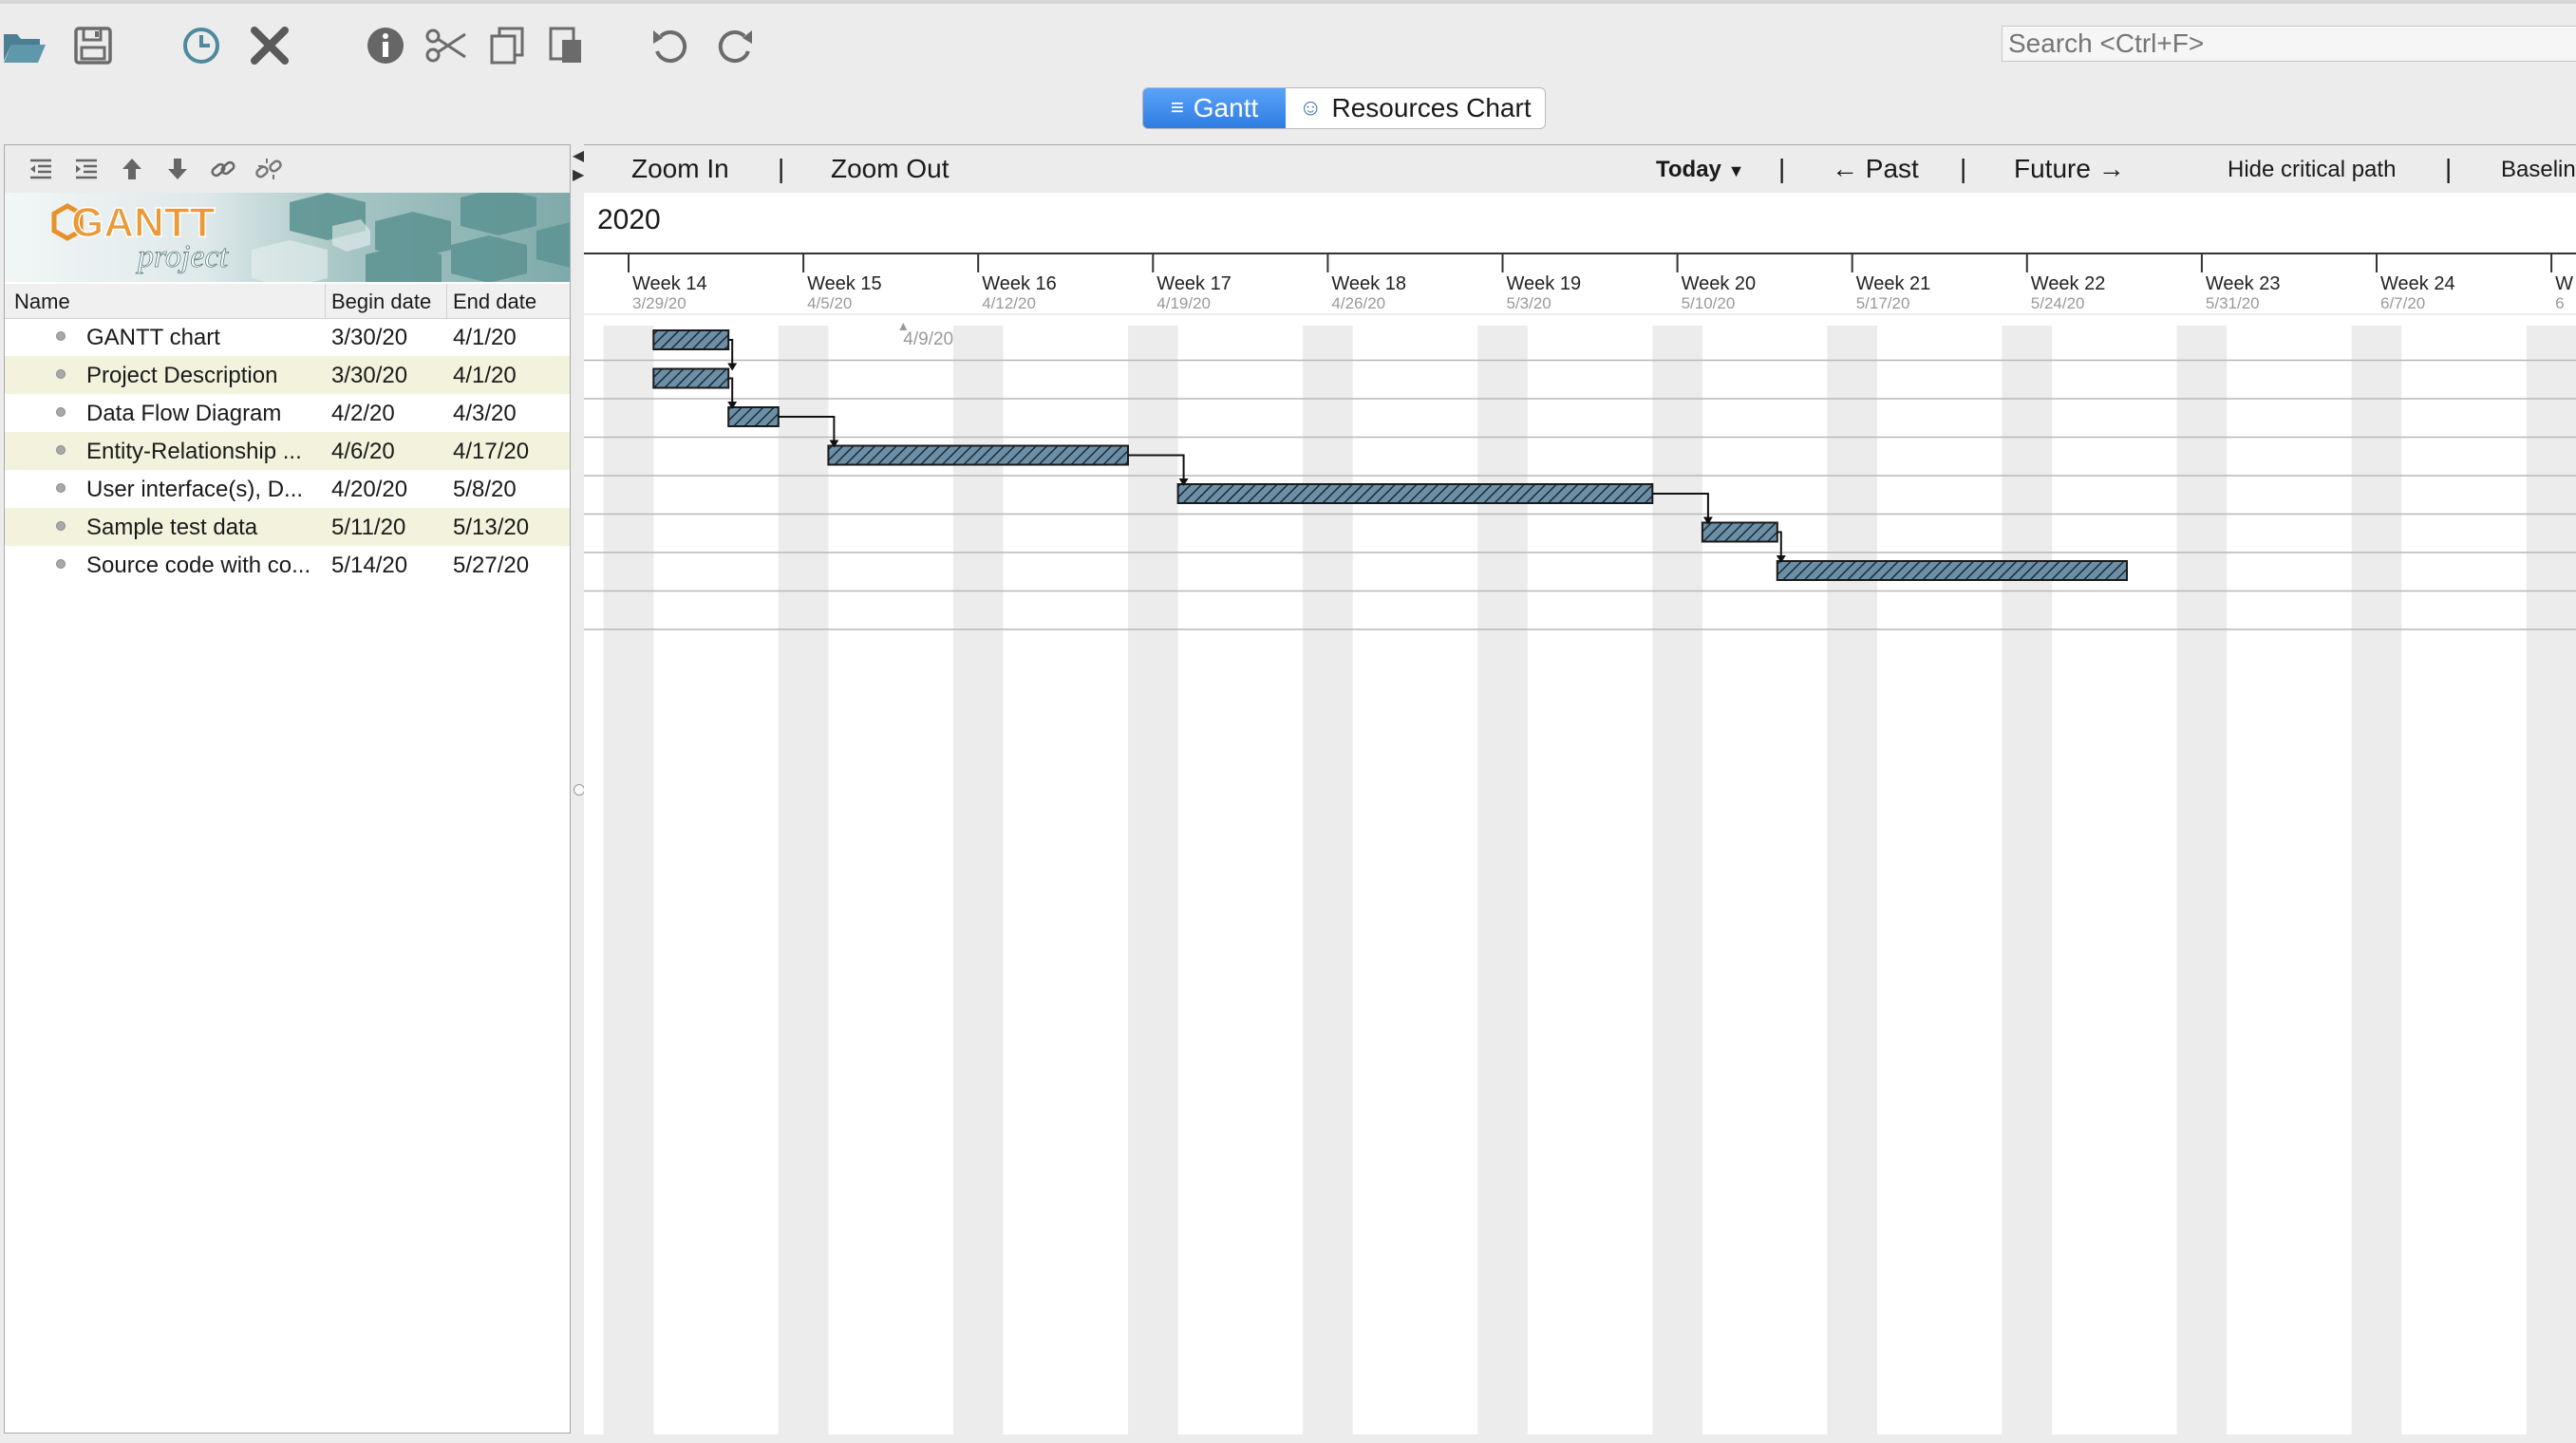 This screenshot has height=1443, width=2576. What do you see at coordinates (42, 302) in the screenshot?
I see `column-header-name: Name` at bounding box center [42, 302].